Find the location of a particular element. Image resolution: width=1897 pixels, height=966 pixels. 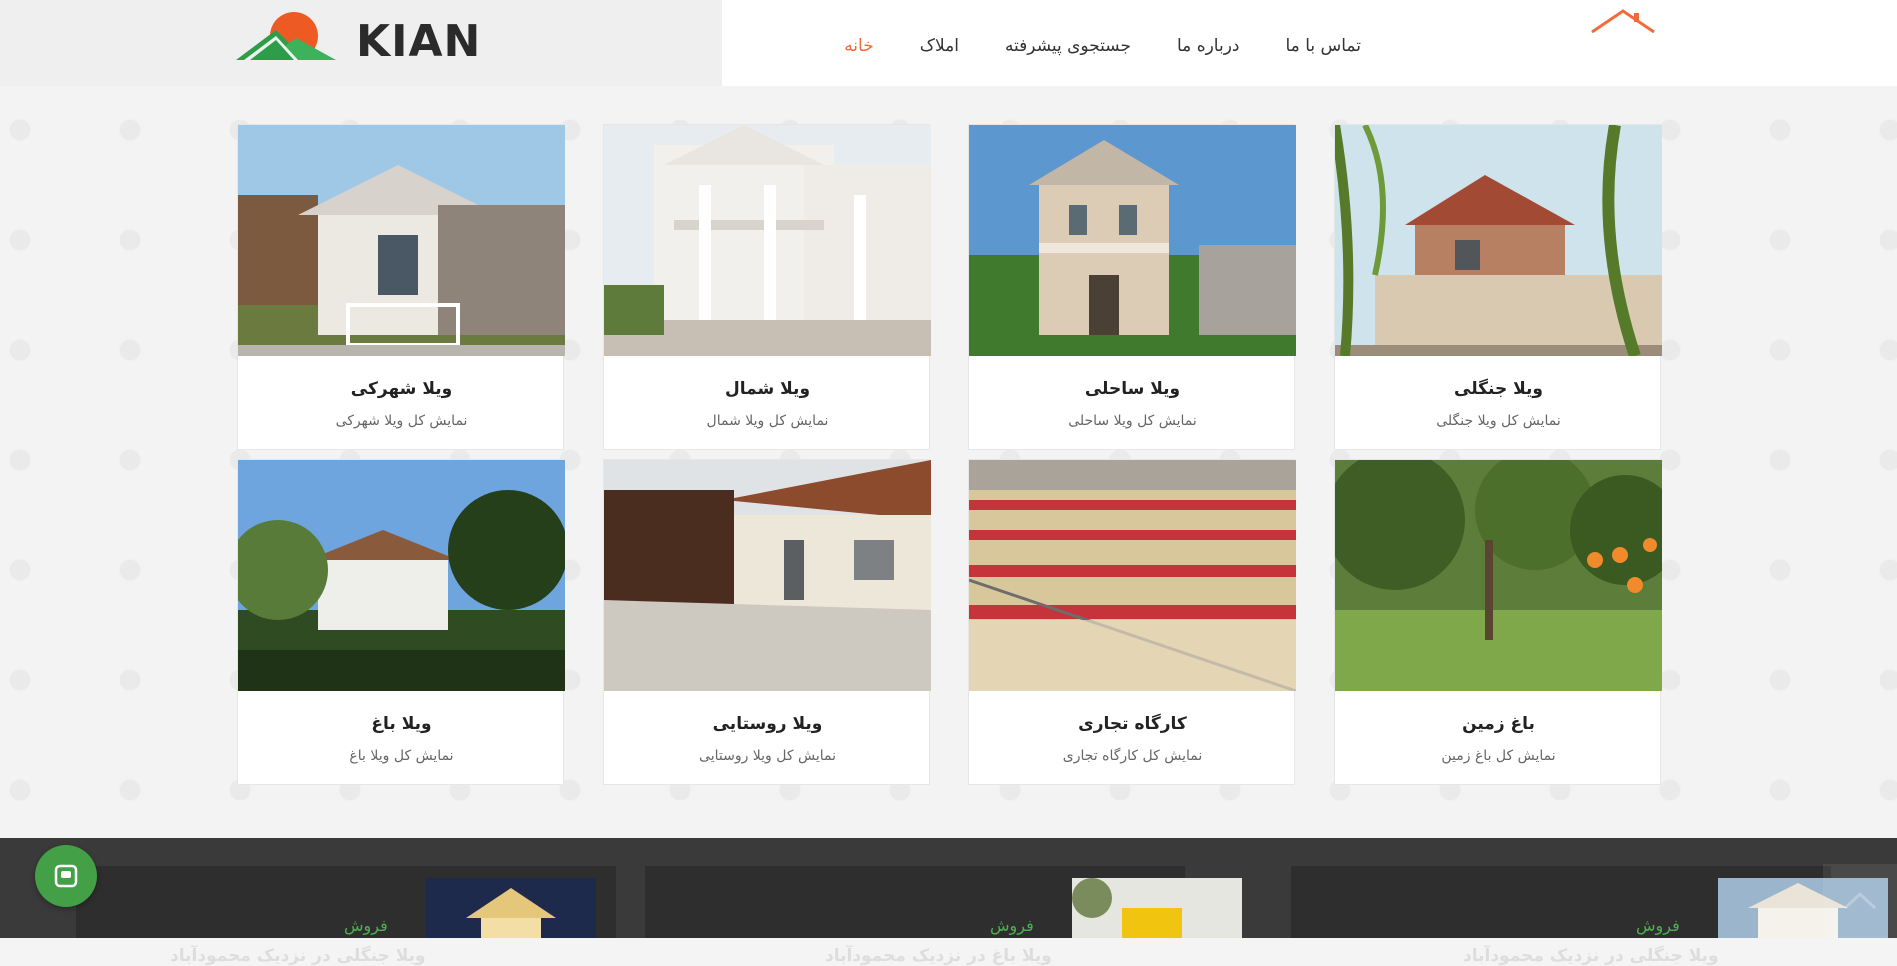

villa-garden-photo is located at coordinates (401, 575).